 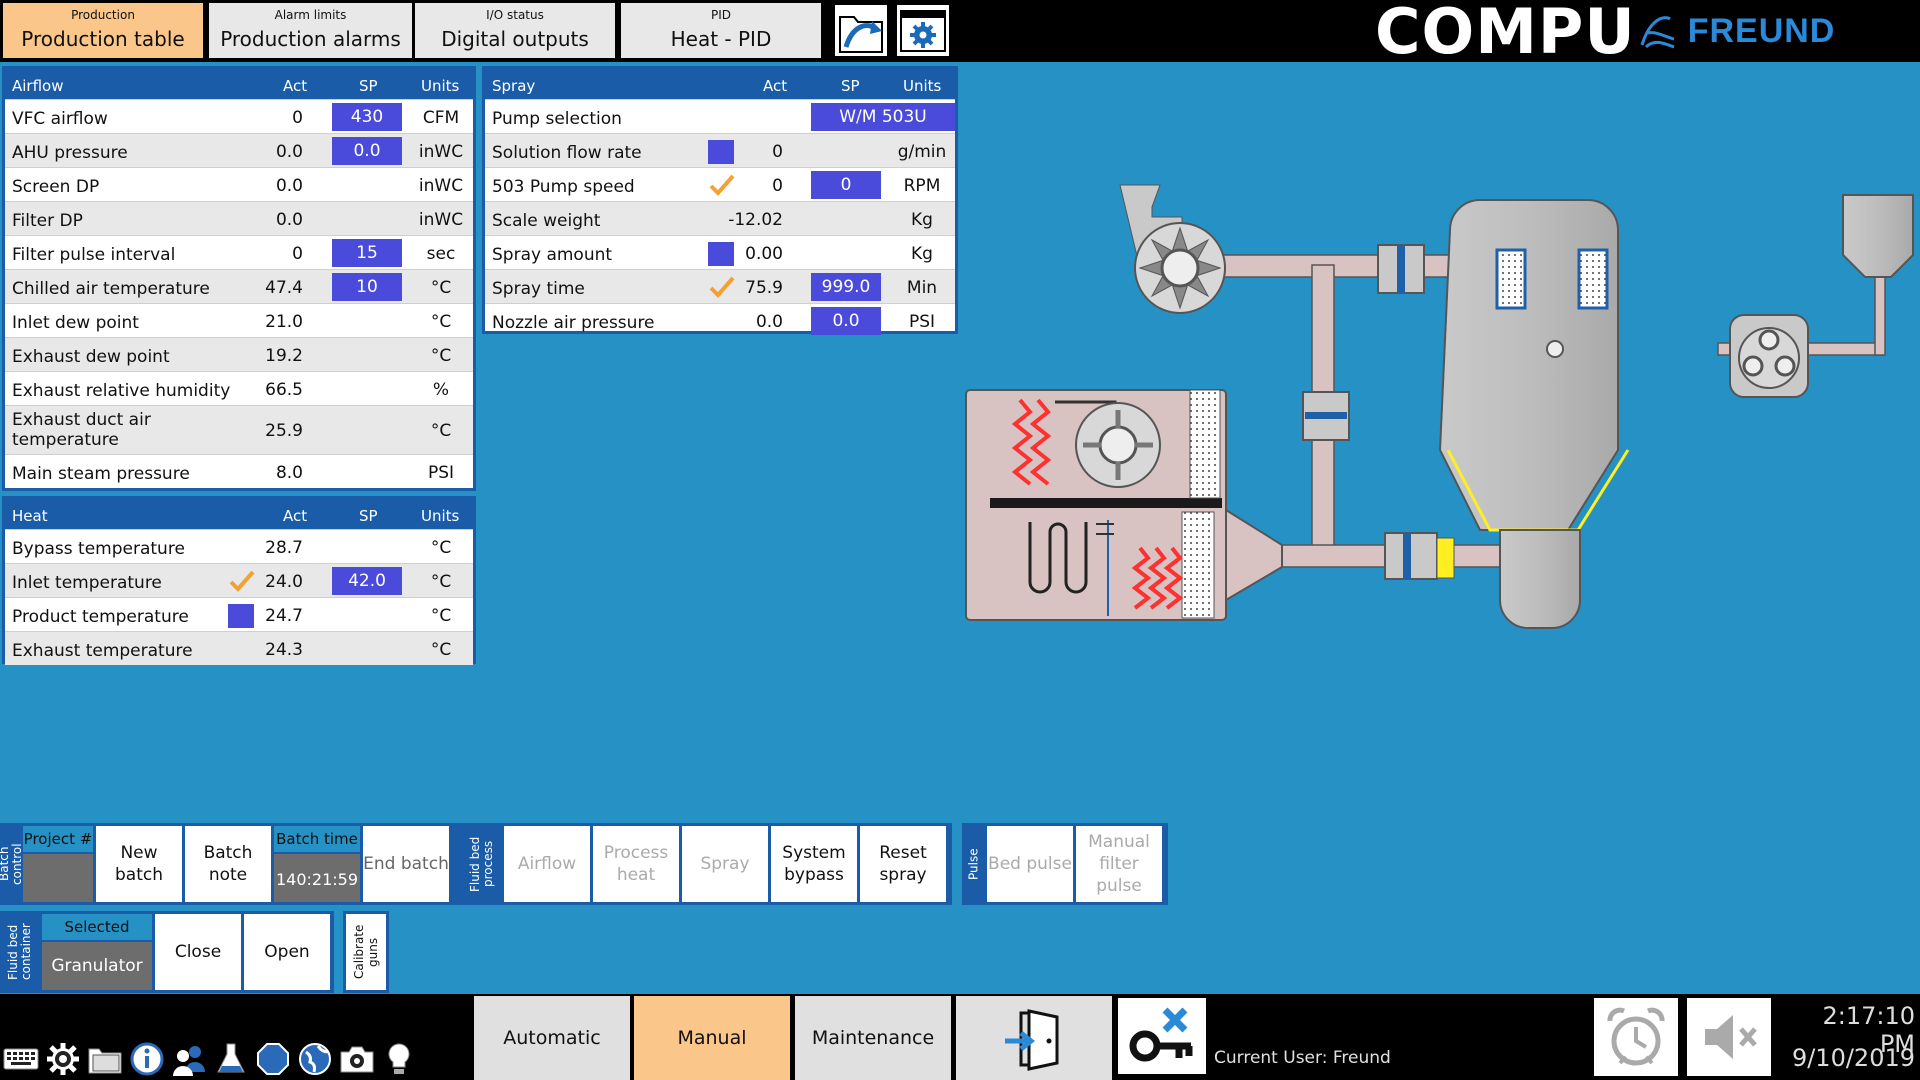 I want to click on row-units: PSI, so click(x=922, y=322).